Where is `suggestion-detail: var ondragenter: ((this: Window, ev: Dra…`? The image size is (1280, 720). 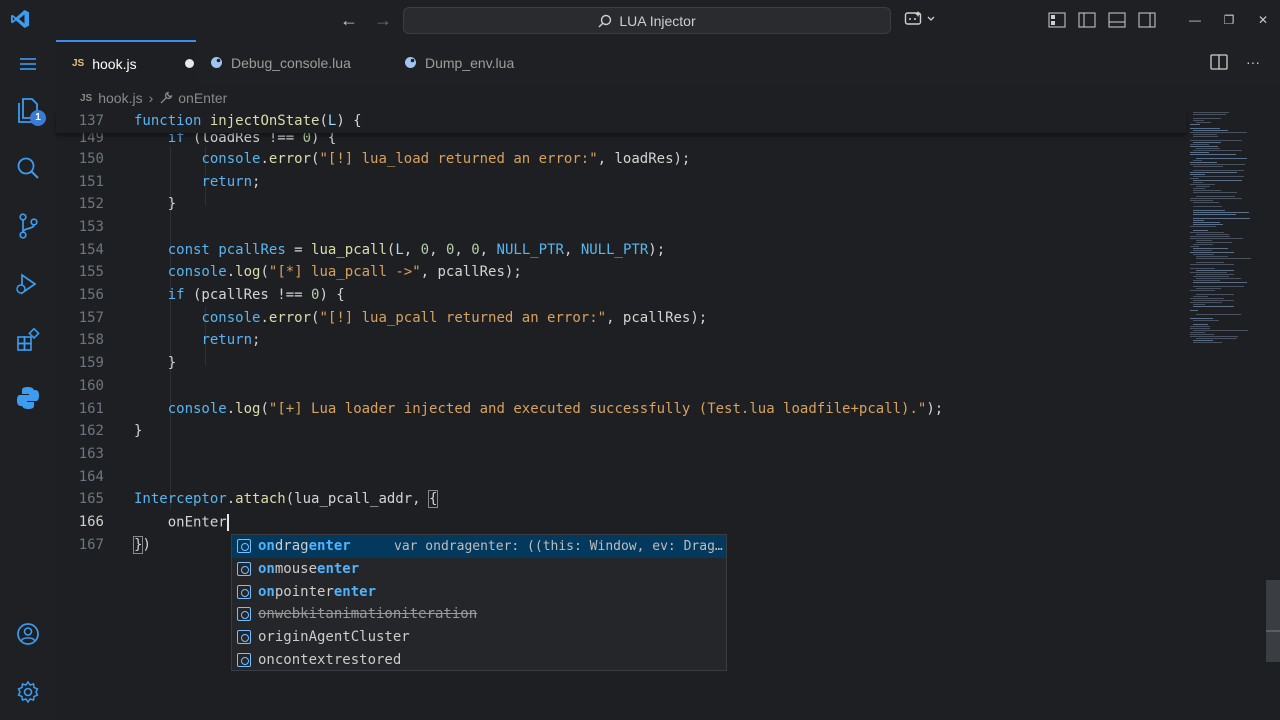 suggestion-detail: var ondragenter: ((this: Window, ev: Dra… is located at coordinates (558, 546).